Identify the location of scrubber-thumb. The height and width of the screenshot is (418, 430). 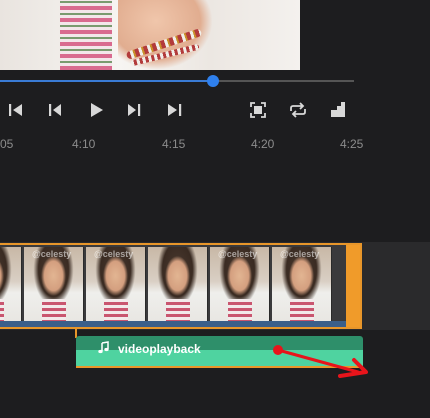
(213, 81).